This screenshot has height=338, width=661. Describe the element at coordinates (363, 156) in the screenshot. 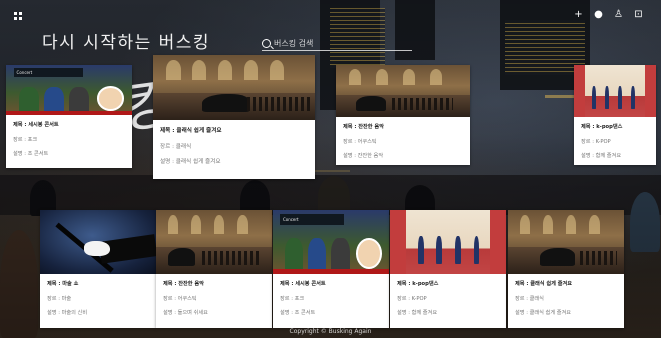

I see `card-description: 설명 : 잔잔한 음악` at that location.